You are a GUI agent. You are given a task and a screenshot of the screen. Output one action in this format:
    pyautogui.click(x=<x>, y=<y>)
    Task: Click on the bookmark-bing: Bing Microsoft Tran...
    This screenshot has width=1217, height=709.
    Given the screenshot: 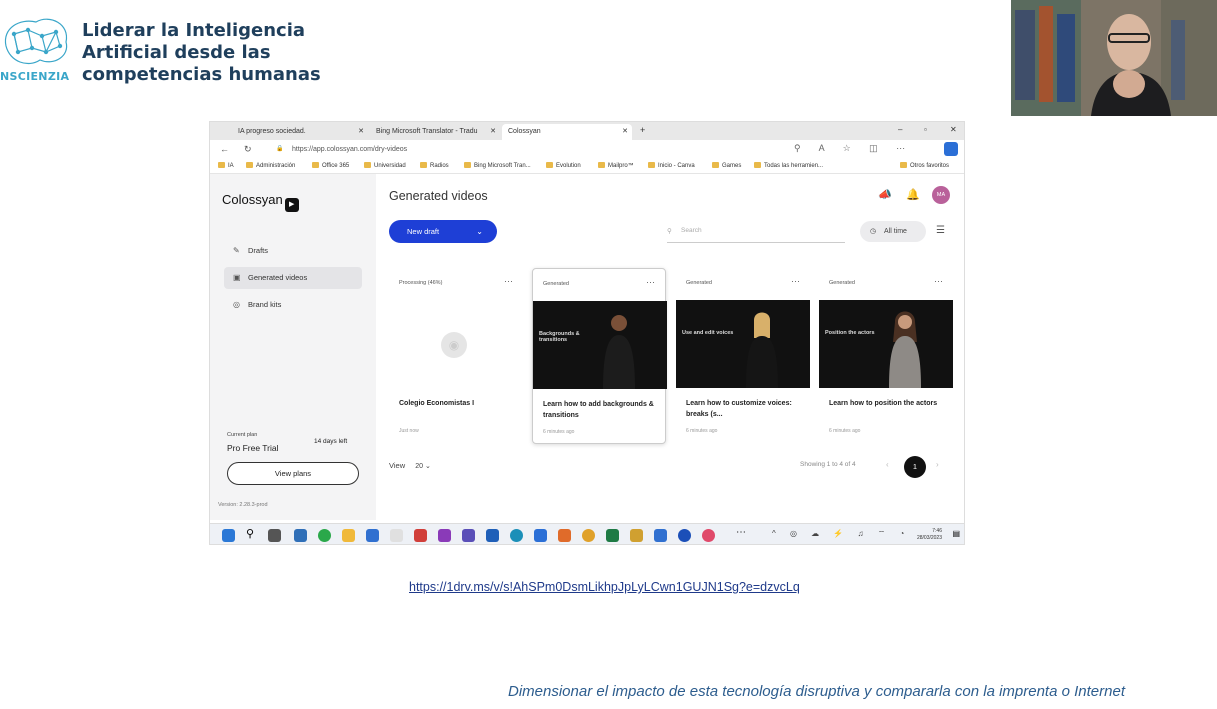 What is the action you would take?
    pyautogui.click(x=497, y=165)
    